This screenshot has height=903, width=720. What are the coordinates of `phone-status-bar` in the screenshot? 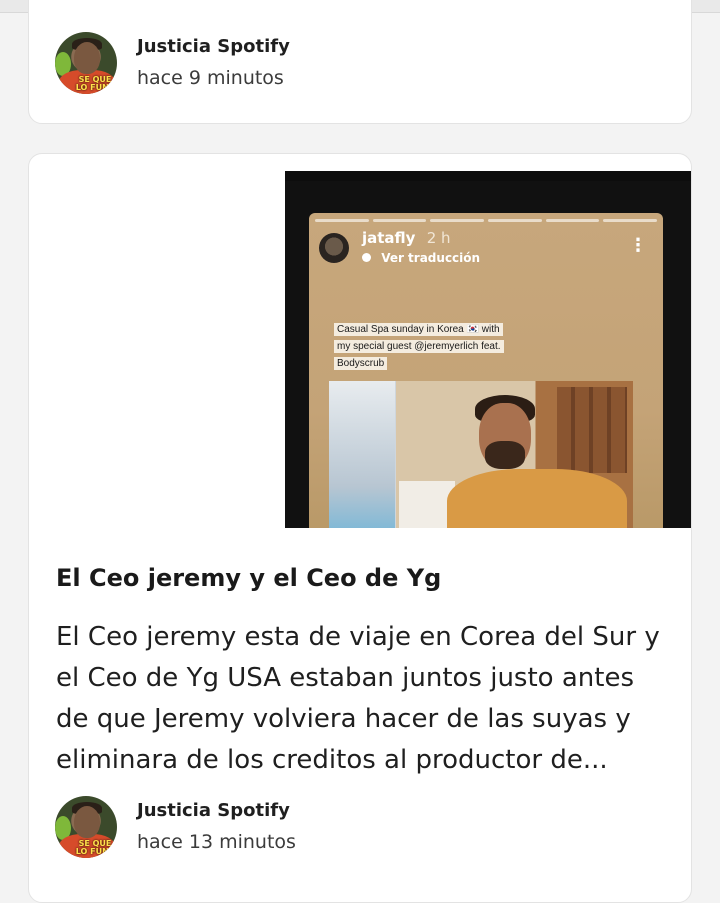 It's located at (488, 176).